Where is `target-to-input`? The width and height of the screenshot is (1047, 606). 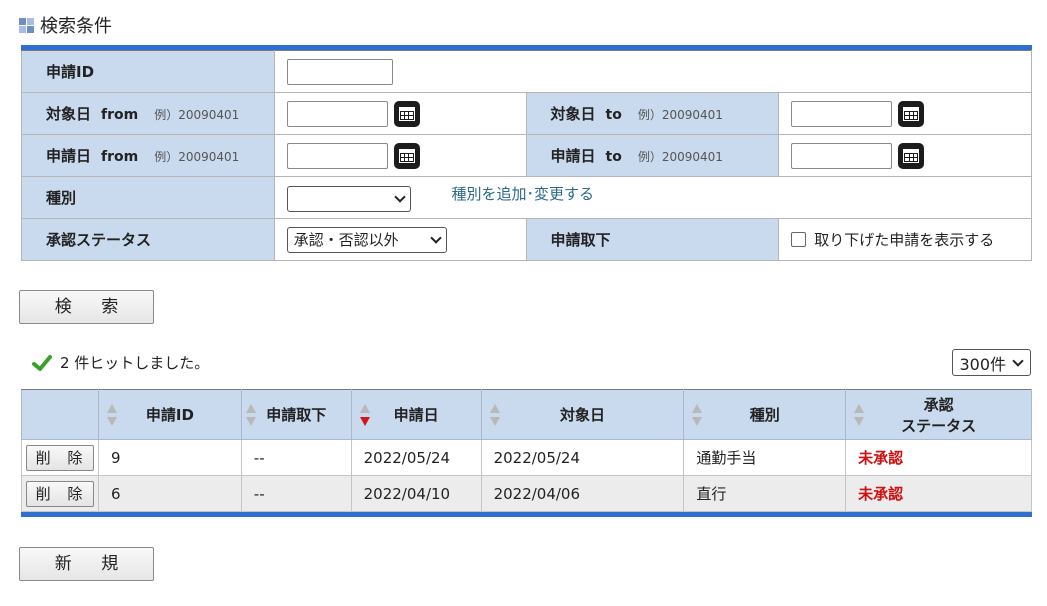
target-to-input is located at coordinates (842, 113).